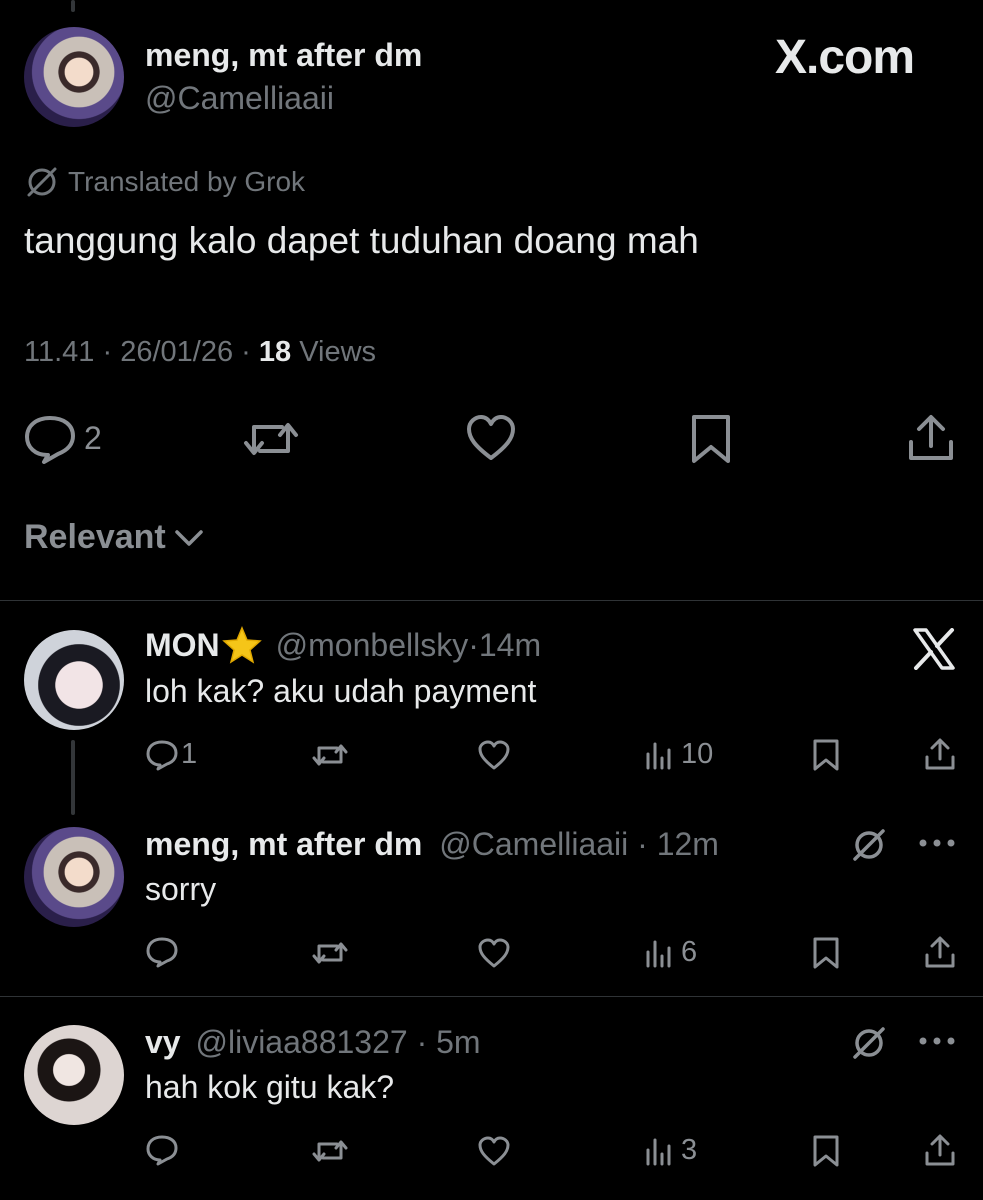 This screenshot has height=1200, width=983. Describe the element at coordinates (176, 352) in the screenshot. I see `post-date: 26/01/26` at that location.